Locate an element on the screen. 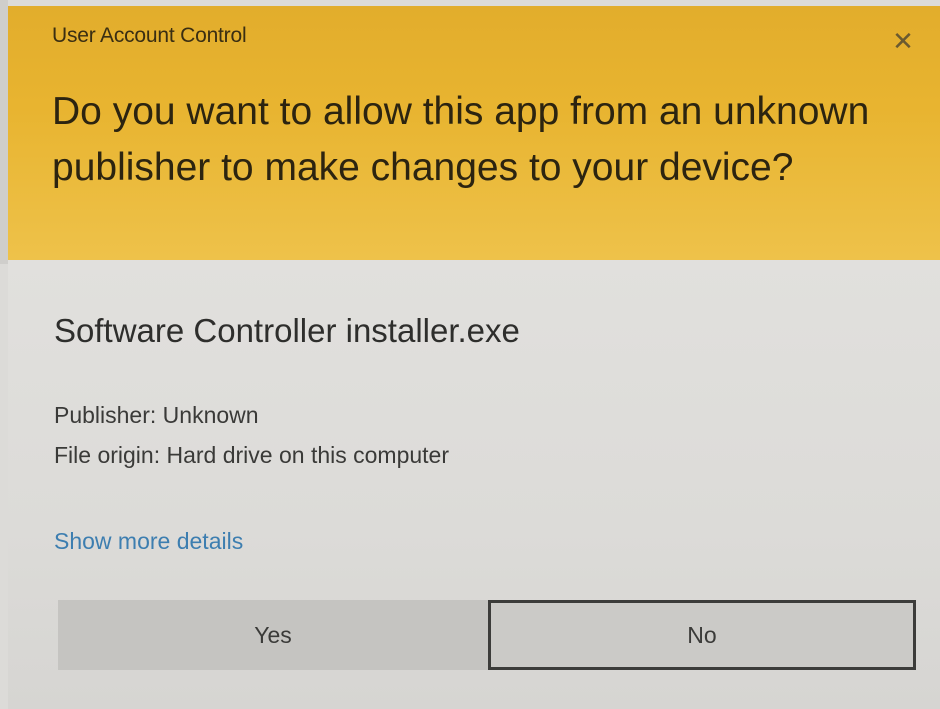 This screenshot has width=940, height=709. dialog-title: User Account Control is located at coordinates (149, 35).